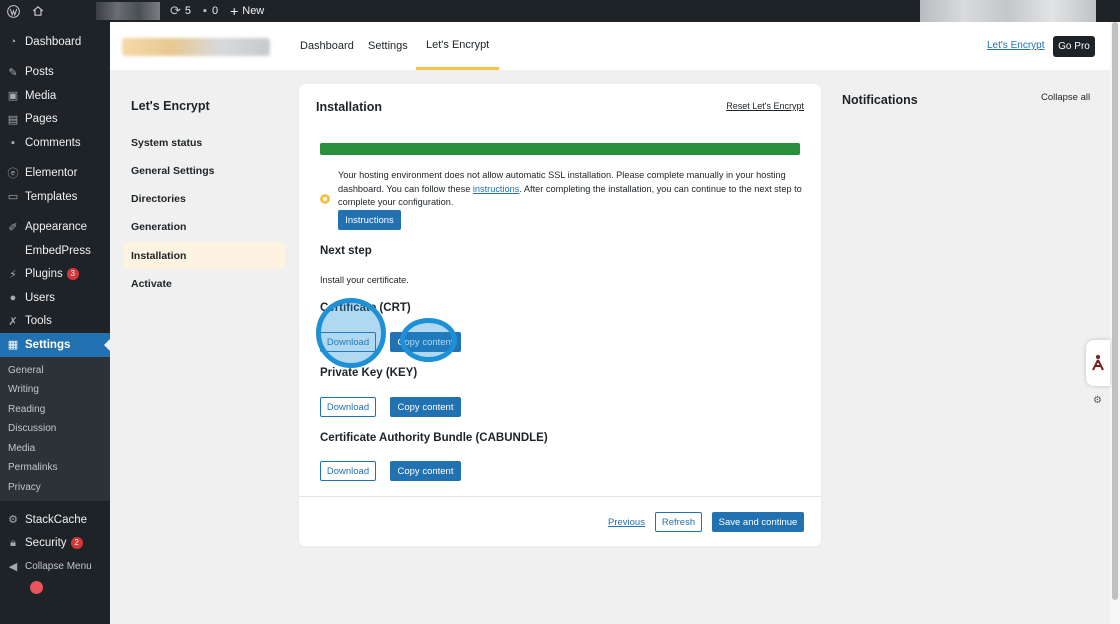  I want to click on previous-link: Previous, so click(626, 522).